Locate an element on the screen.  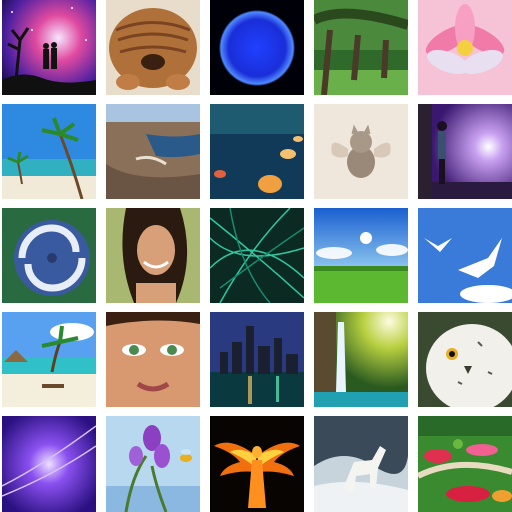
waterfall-image is located at coordinates (361, 359).